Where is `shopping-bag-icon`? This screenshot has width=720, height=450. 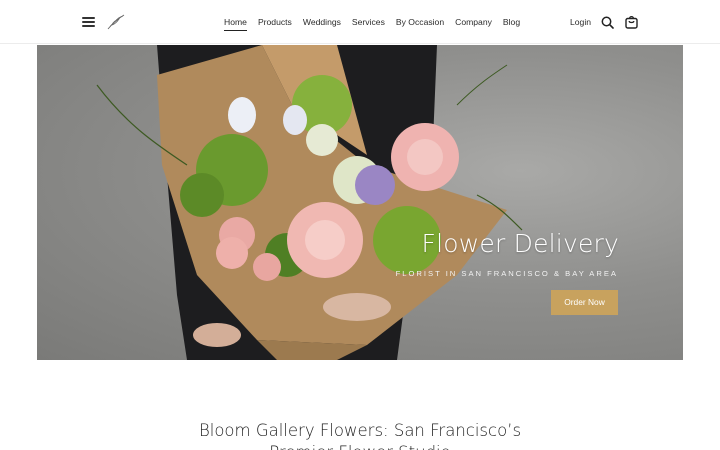 shopping-bag-icon is located at coordinates (631, 22).